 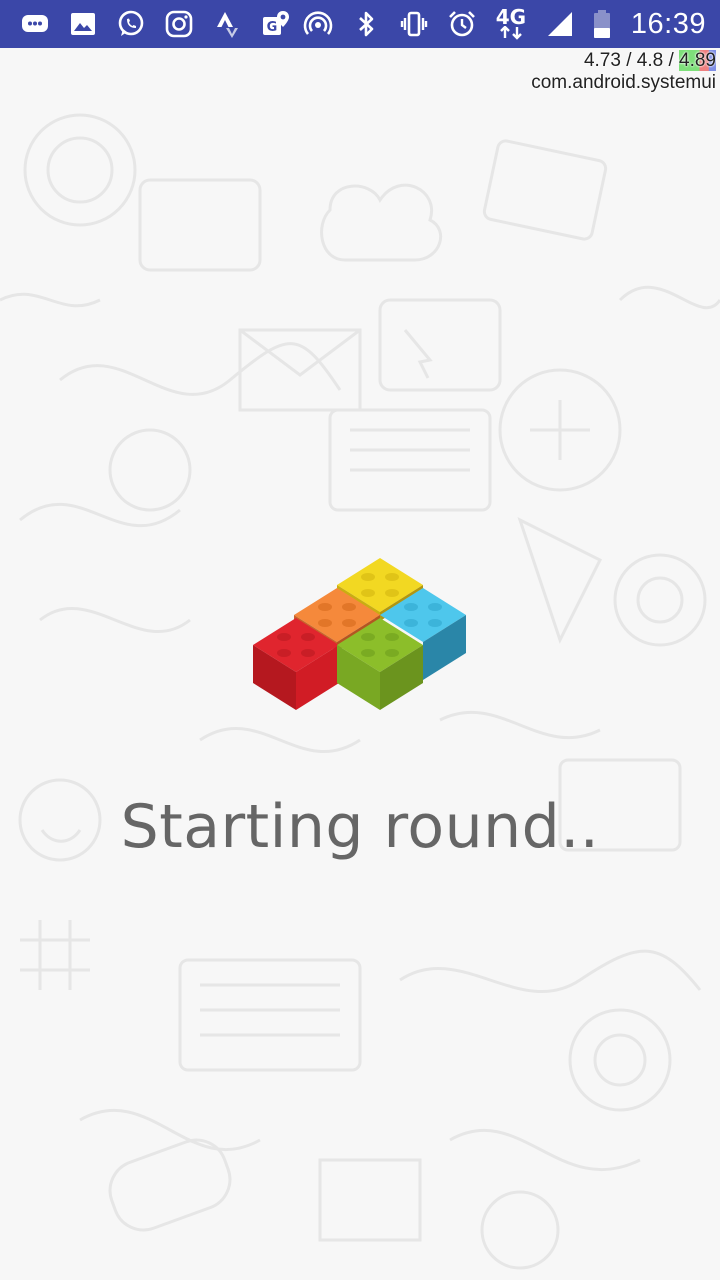 What do you see at coordinates (179, 24) in the screenshot?
I see `instagram-icon` at bounding box center [179, 24].